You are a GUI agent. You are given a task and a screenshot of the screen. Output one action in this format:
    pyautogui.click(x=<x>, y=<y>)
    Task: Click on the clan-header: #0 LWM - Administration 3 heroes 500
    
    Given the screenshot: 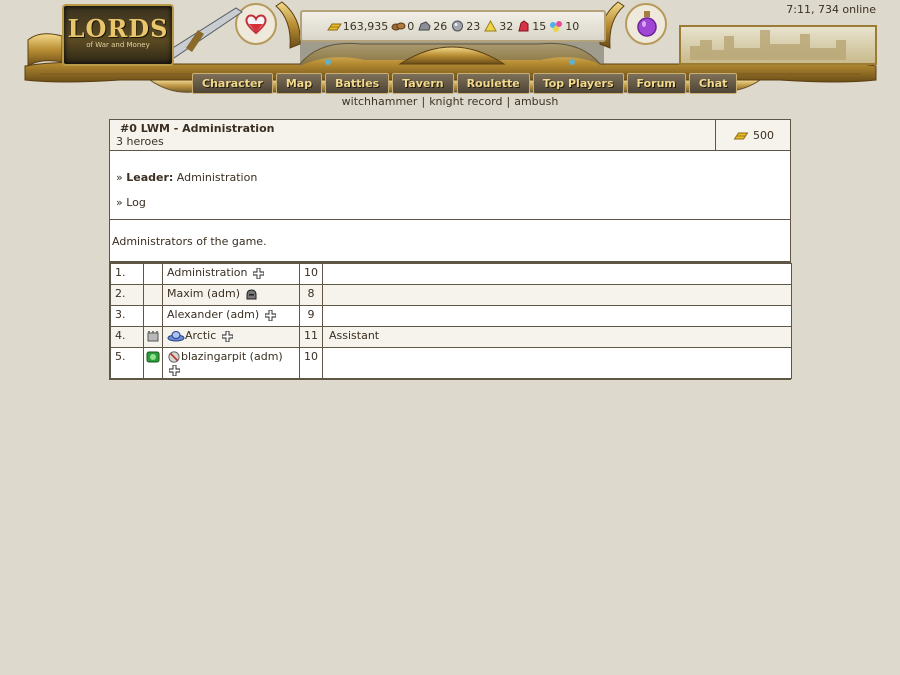 What is the action you would take?
    pyautogui.click(x=450, y=135)
    